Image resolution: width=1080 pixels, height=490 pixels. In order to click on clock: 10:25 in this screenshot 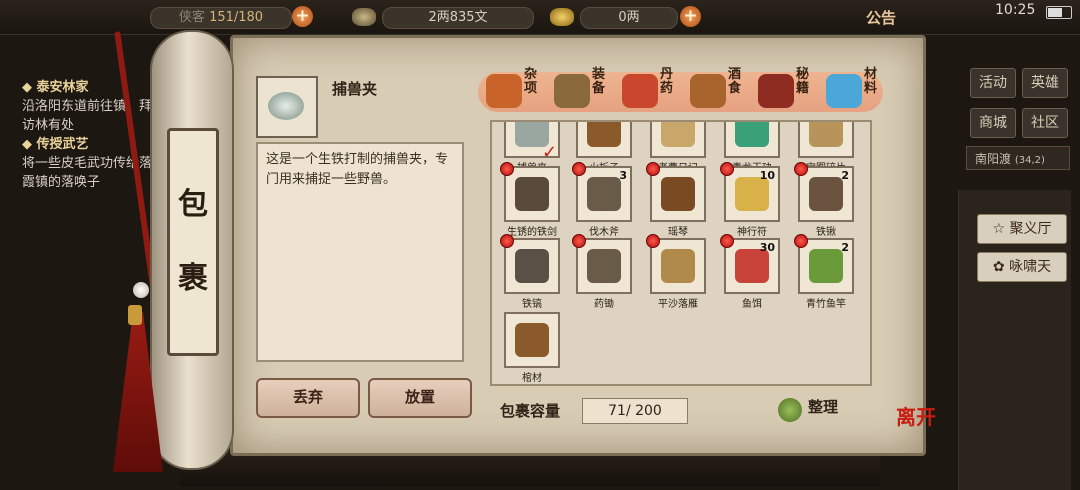, I will do `click(1015, 10)`.